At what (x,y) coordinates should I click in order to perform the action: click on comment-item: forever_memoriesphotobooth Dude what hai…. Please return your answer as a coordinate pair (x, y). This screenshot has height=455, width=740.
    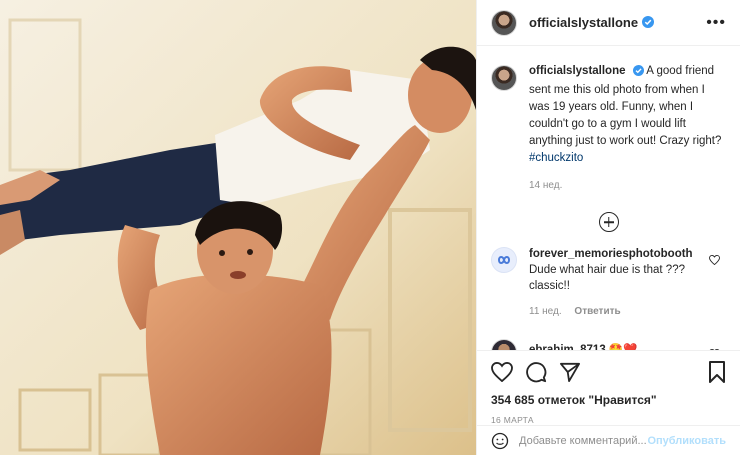
    Looking at the image, I should click on (608, 283).